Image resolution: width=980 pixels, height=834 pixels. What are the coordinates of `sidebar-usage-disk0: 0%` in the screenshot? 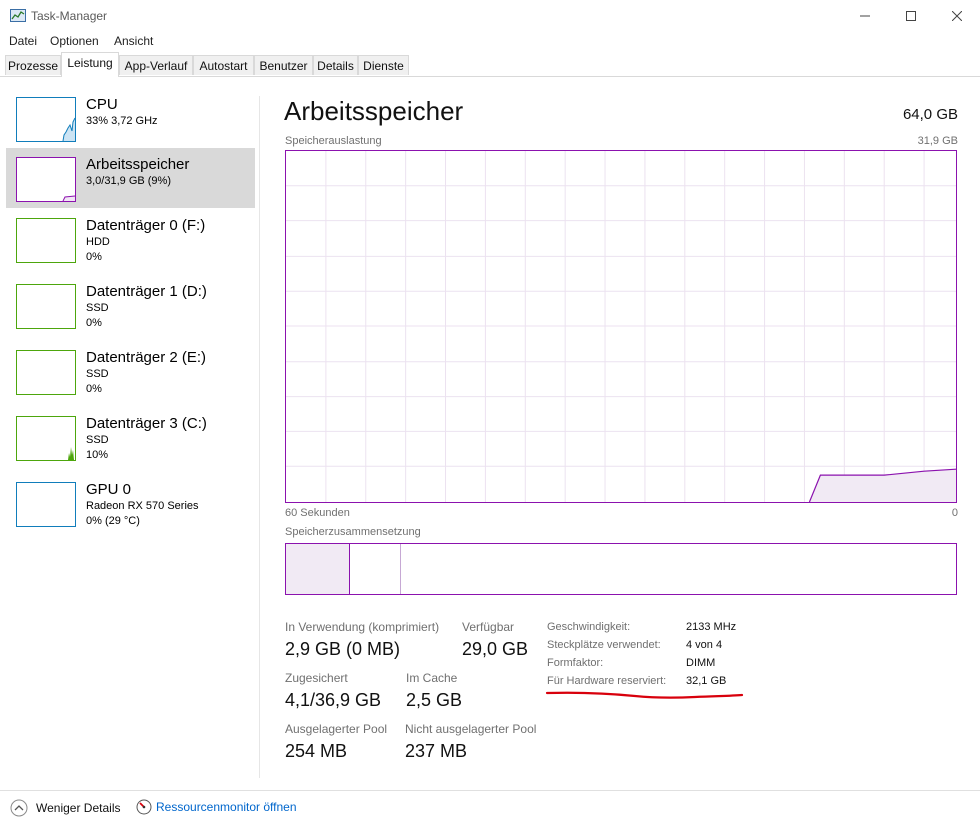 It's located at (94, 257).